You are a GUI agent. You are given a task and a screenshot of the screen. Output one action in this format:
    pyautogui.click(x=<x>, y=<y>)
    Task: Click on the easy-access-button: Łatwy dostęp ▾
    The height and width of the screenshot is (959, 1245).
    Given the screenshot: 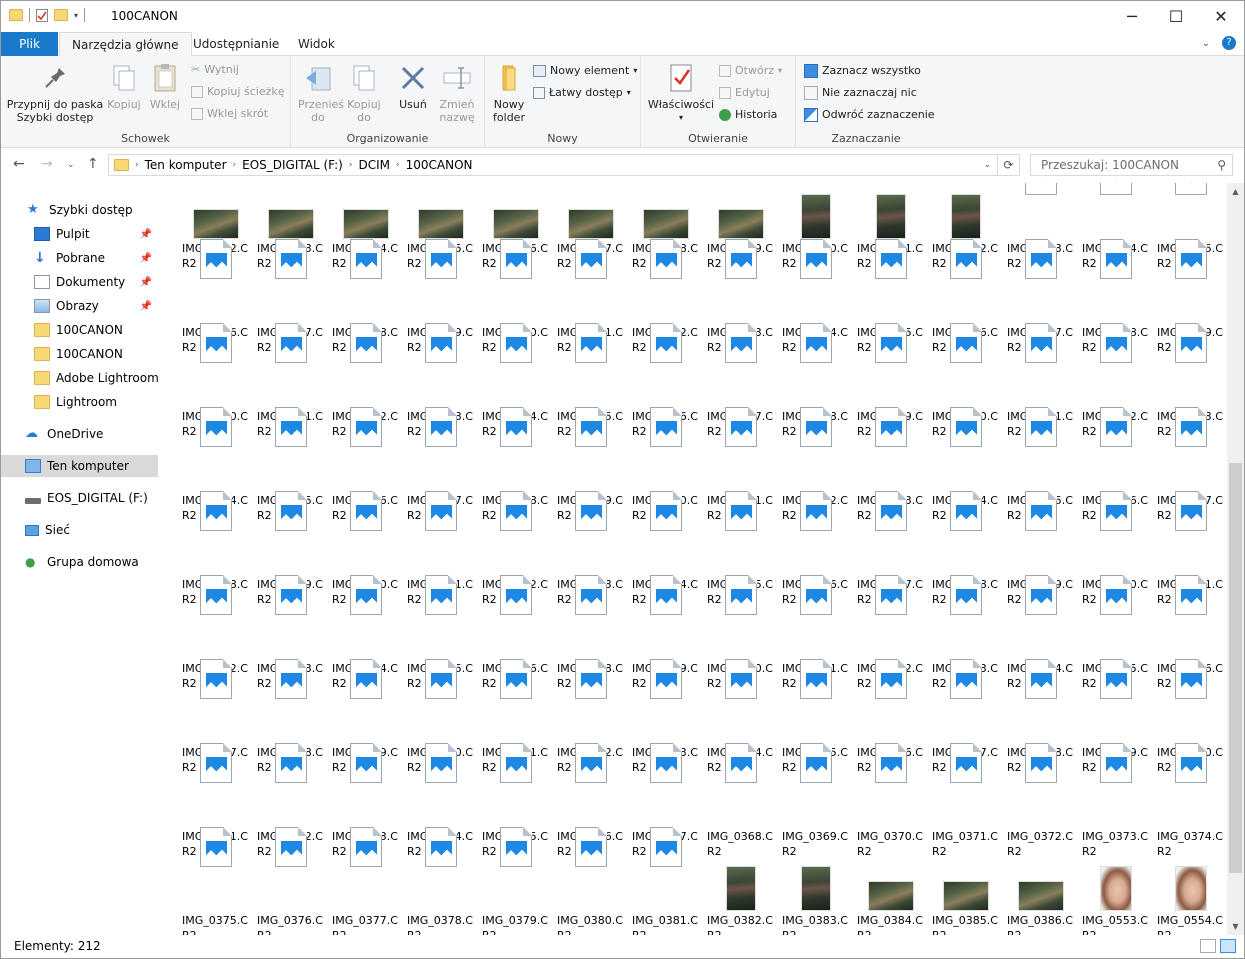 What is the action you would take?
    pyautogui.click(x=582, y=93)
    